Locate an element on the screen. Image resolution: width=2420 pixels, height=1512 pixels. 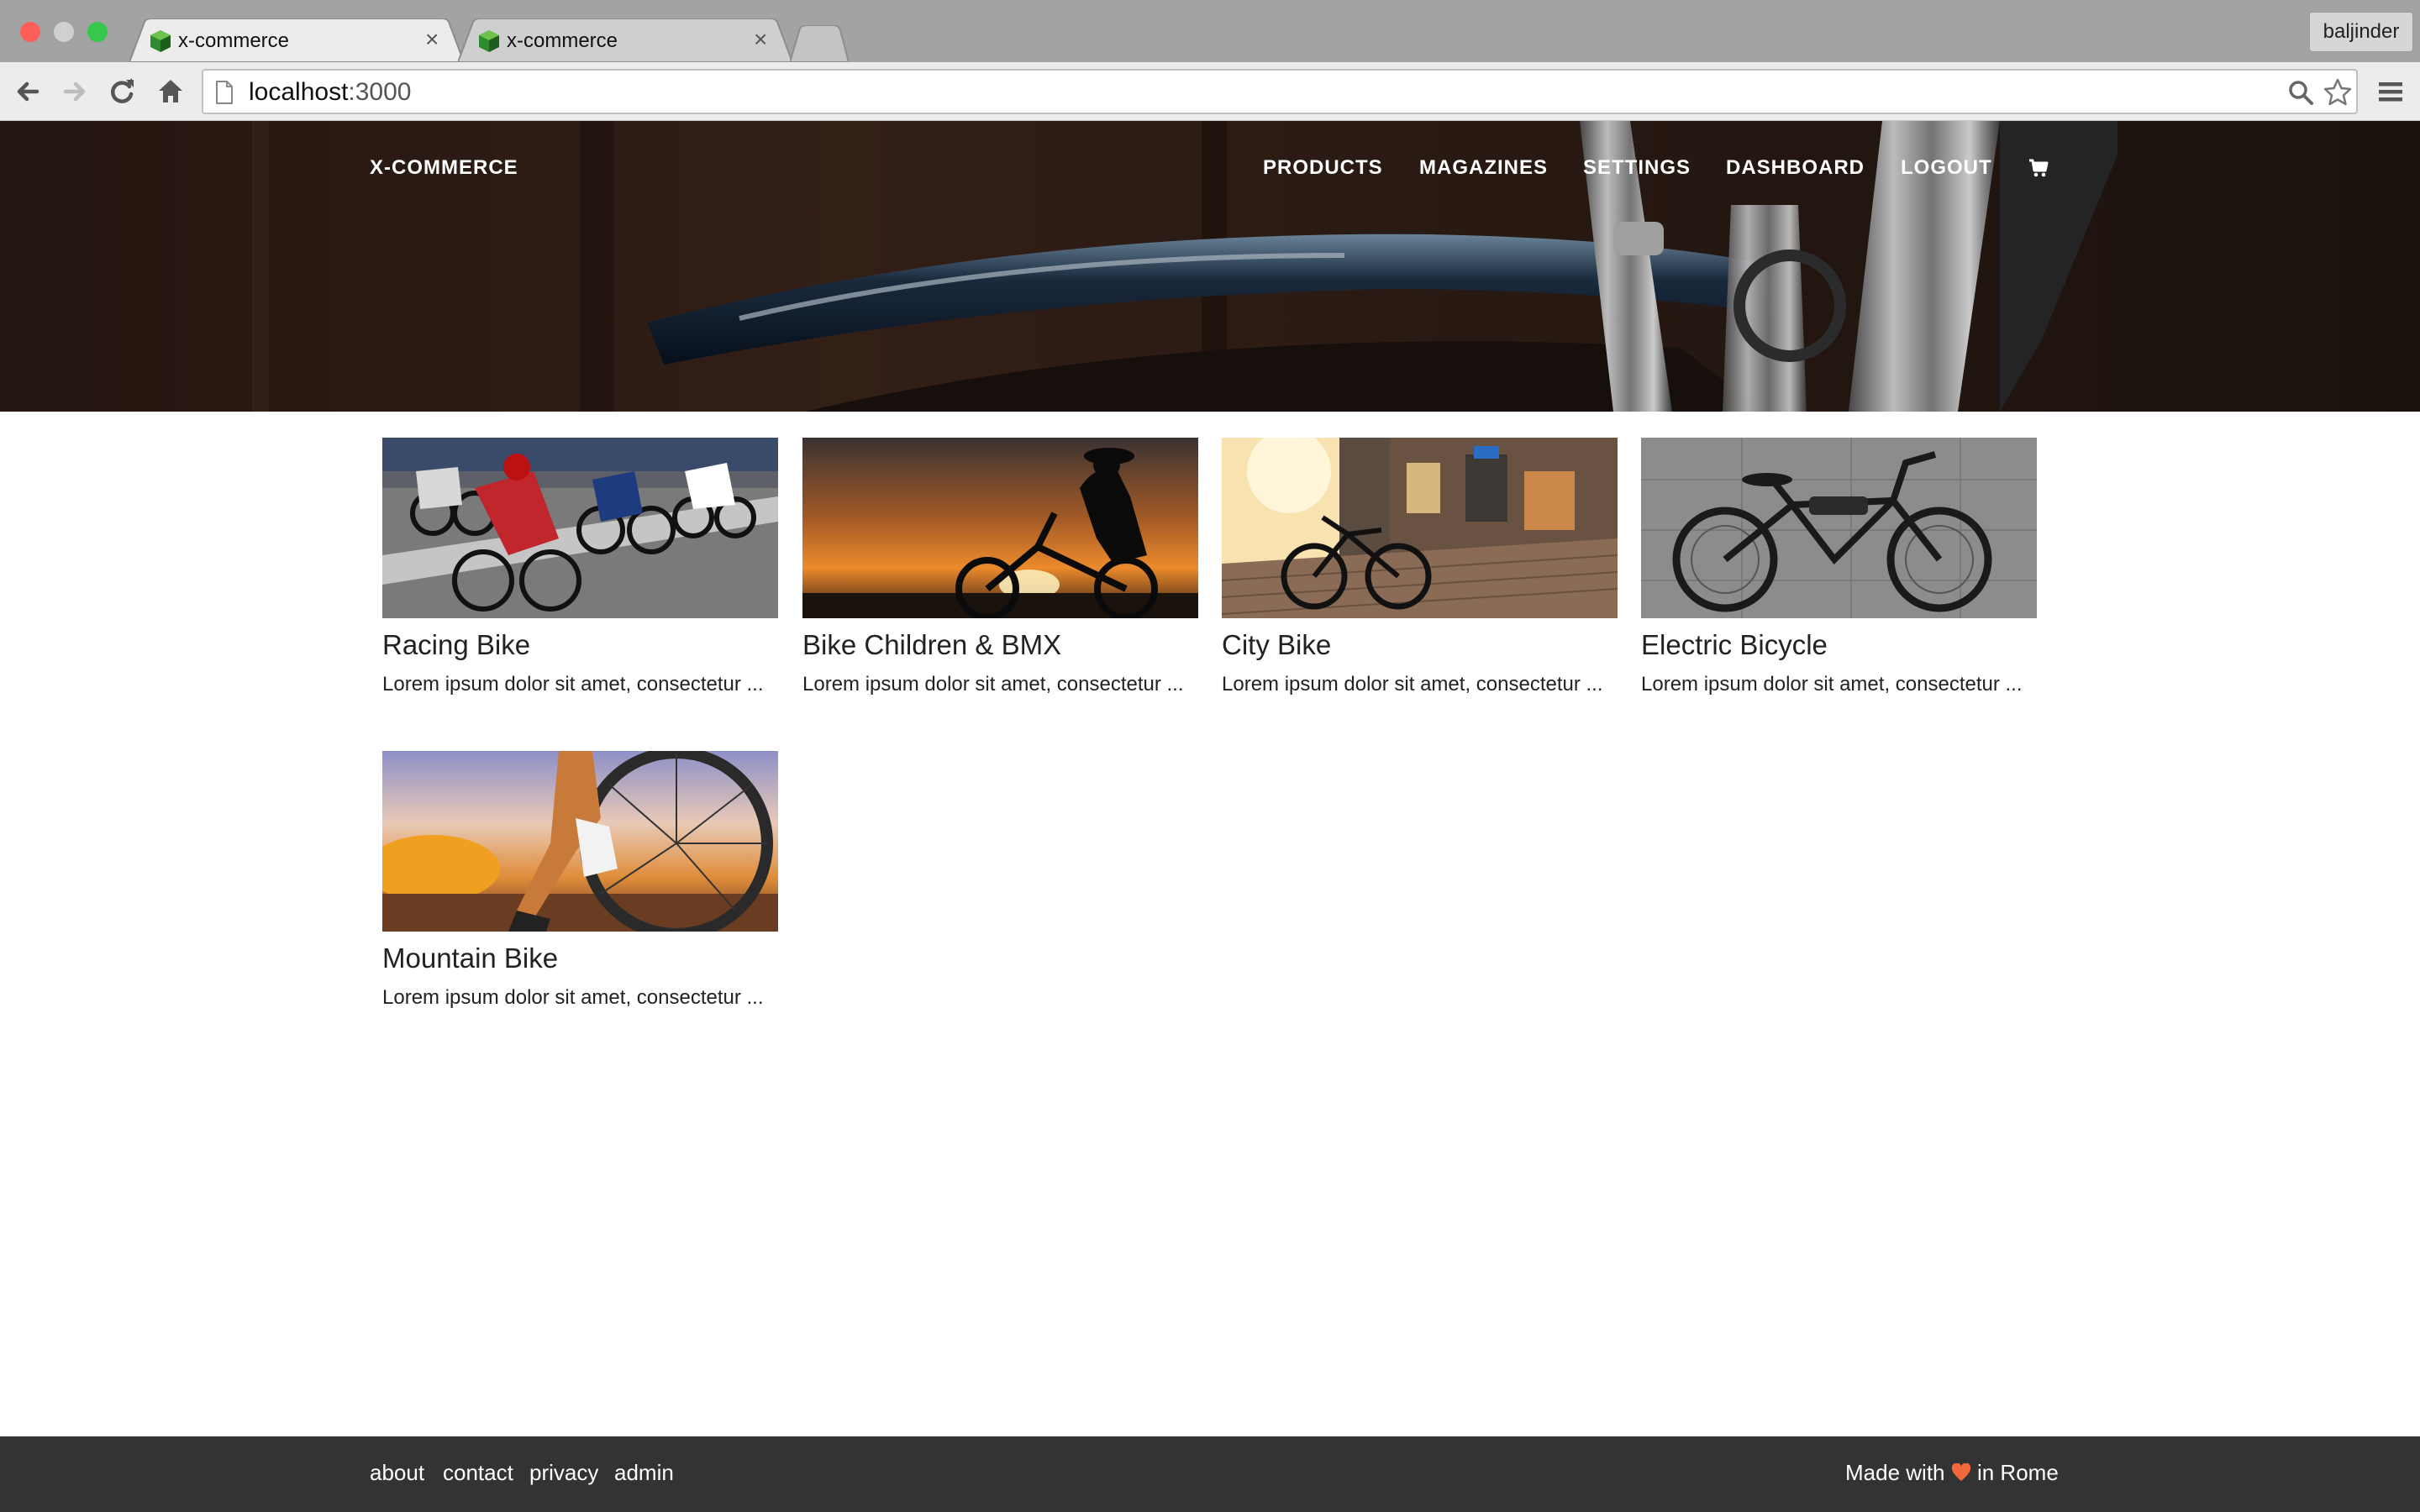
home-icon is located at coordinates (171, 92).